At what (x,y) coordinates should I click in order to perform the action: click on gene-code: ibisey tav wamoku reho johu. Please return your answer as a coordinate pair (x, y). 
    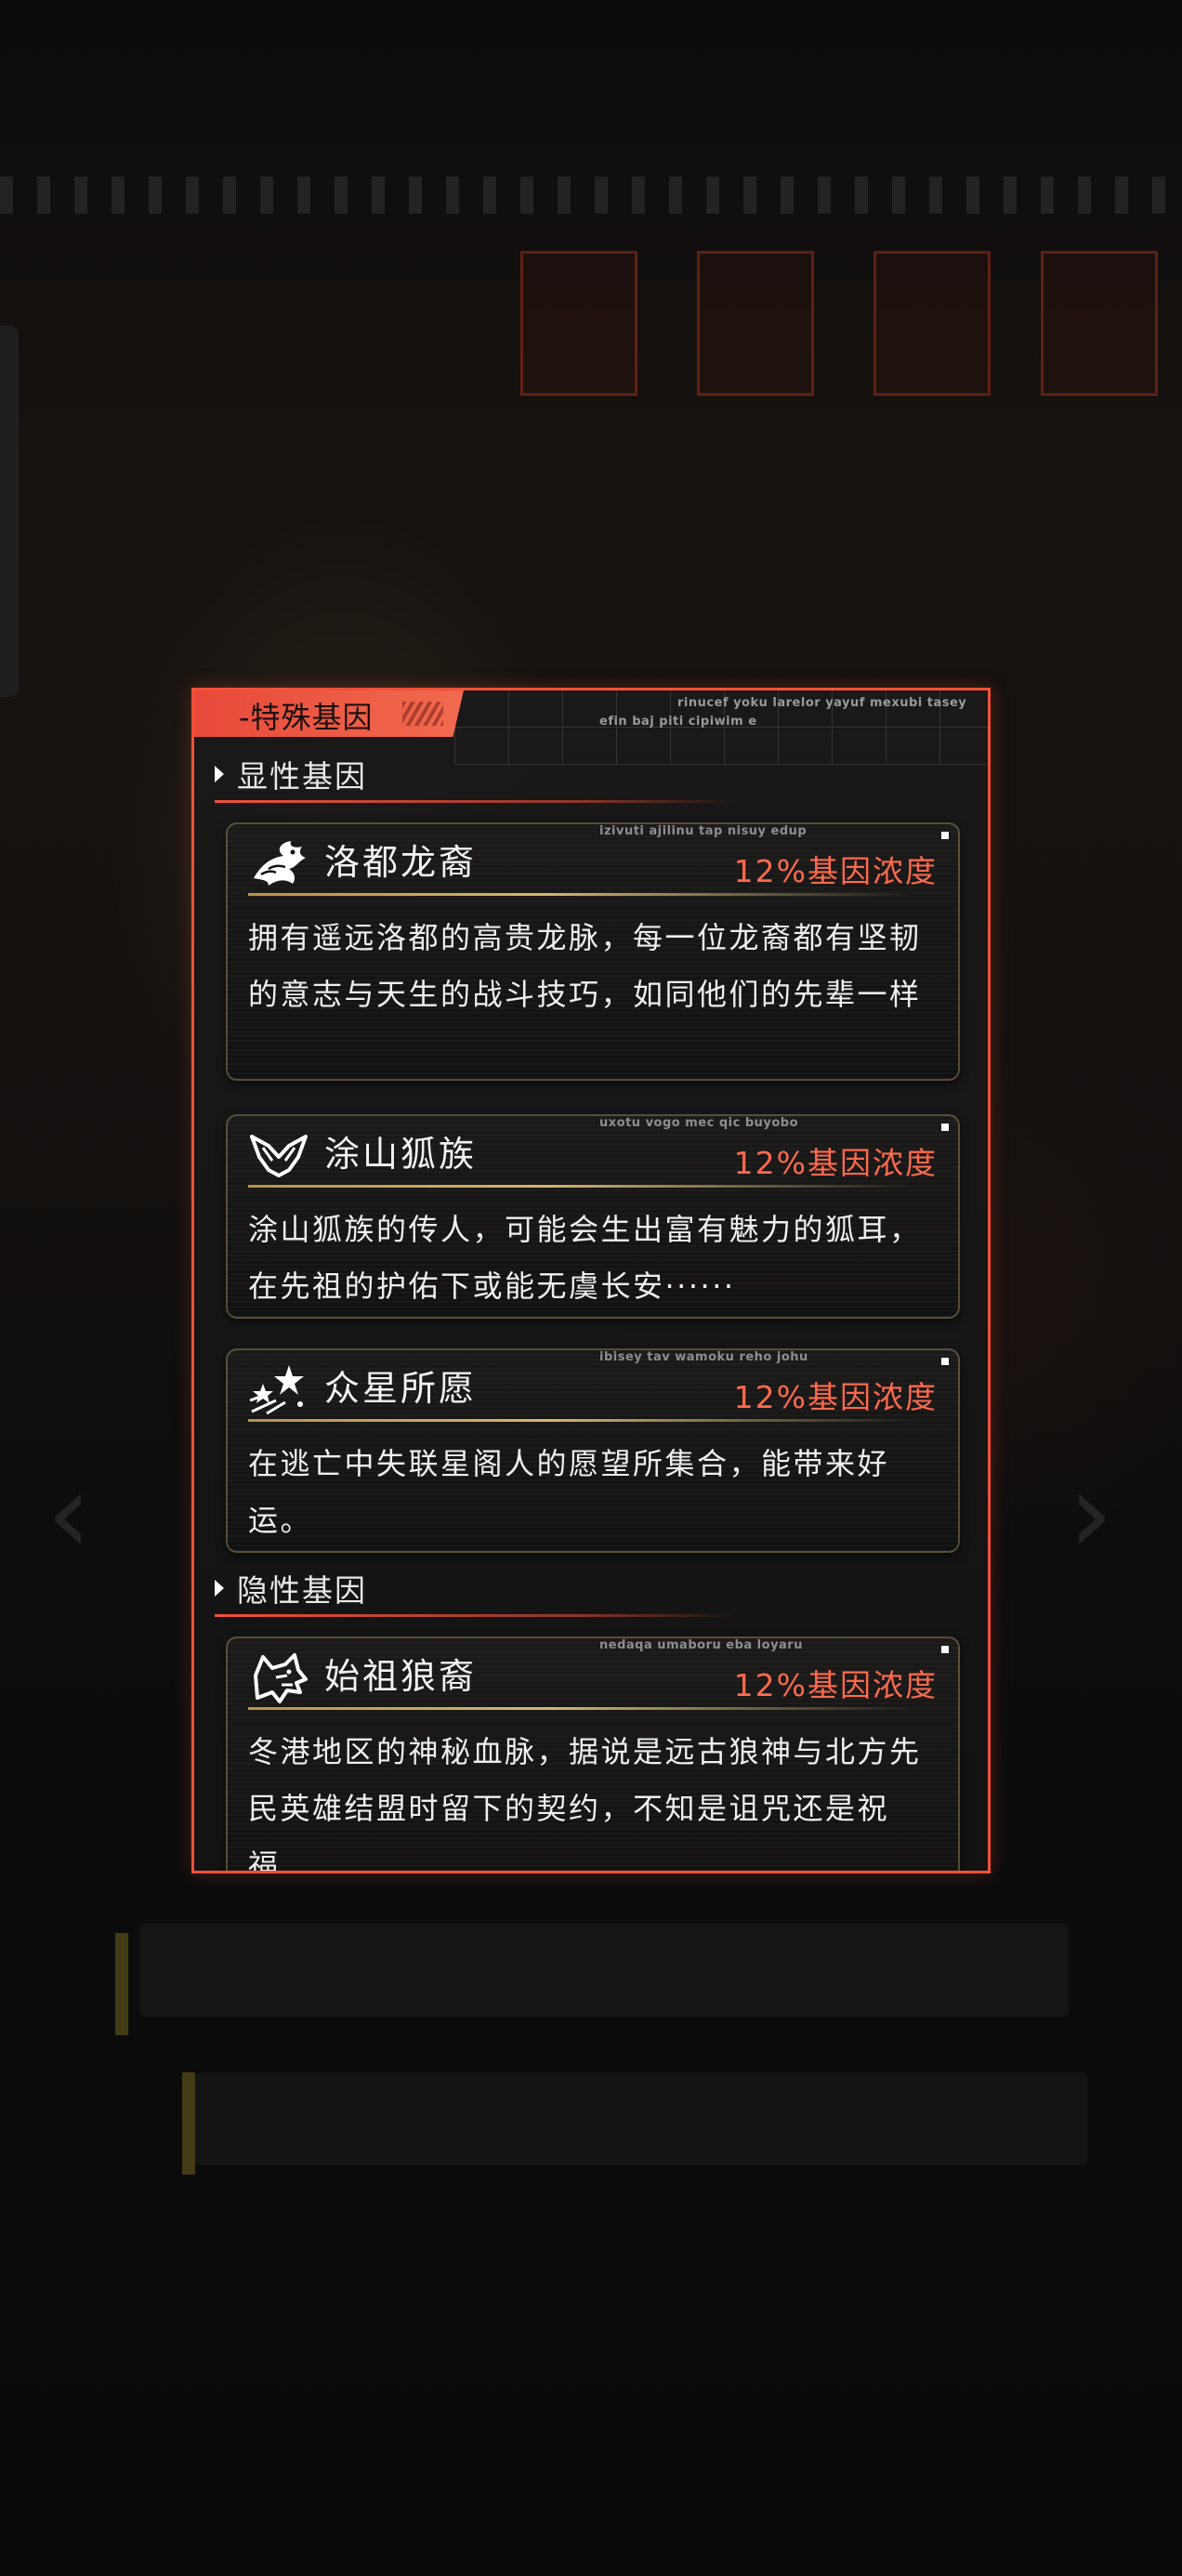
    Looking at the image, I should click on (703, 1357).